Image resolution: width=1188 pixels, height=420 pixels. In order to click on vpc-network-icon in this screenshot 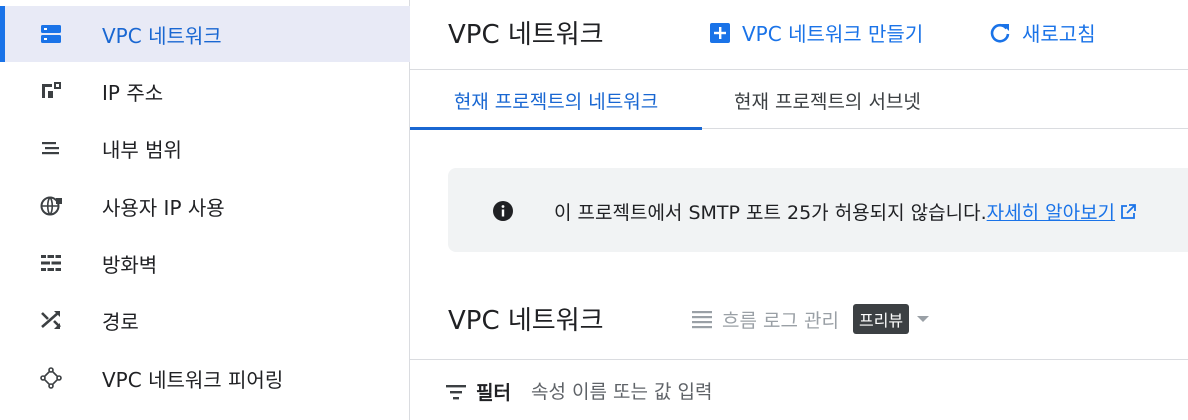, I will do `click(51, 34)`.